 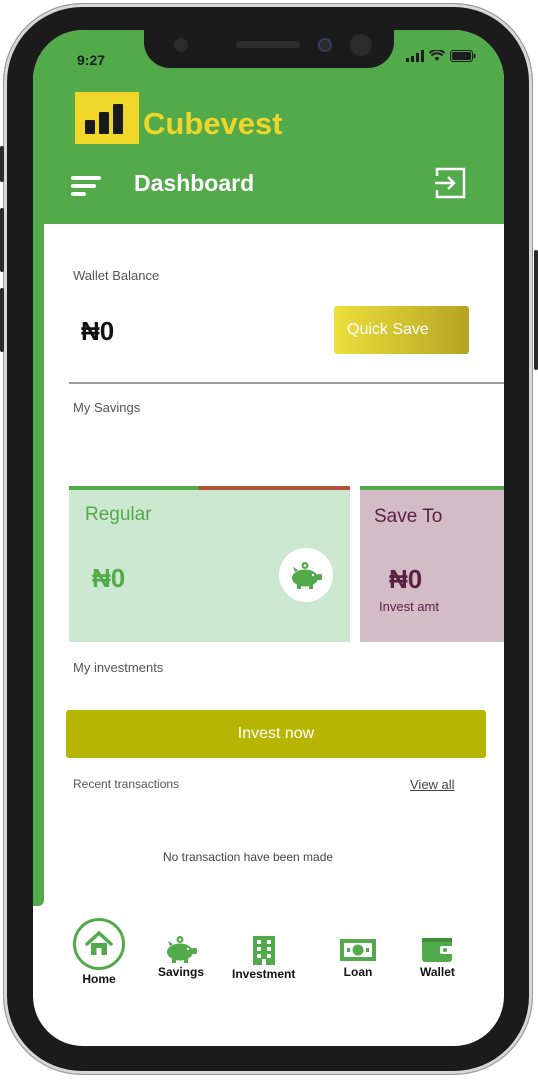 What do you see at coordinates (181, 45) in the screenshot?
I see `camera-icon` at bounding box center [181, 45].